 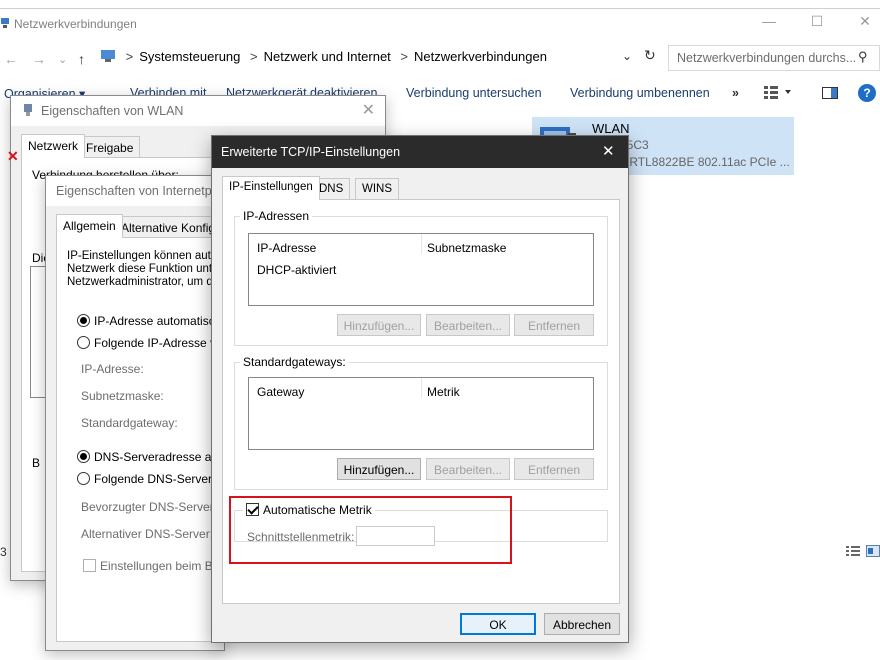 I want to click on metric-column-header: Metrik, so click(x=443, y=392).